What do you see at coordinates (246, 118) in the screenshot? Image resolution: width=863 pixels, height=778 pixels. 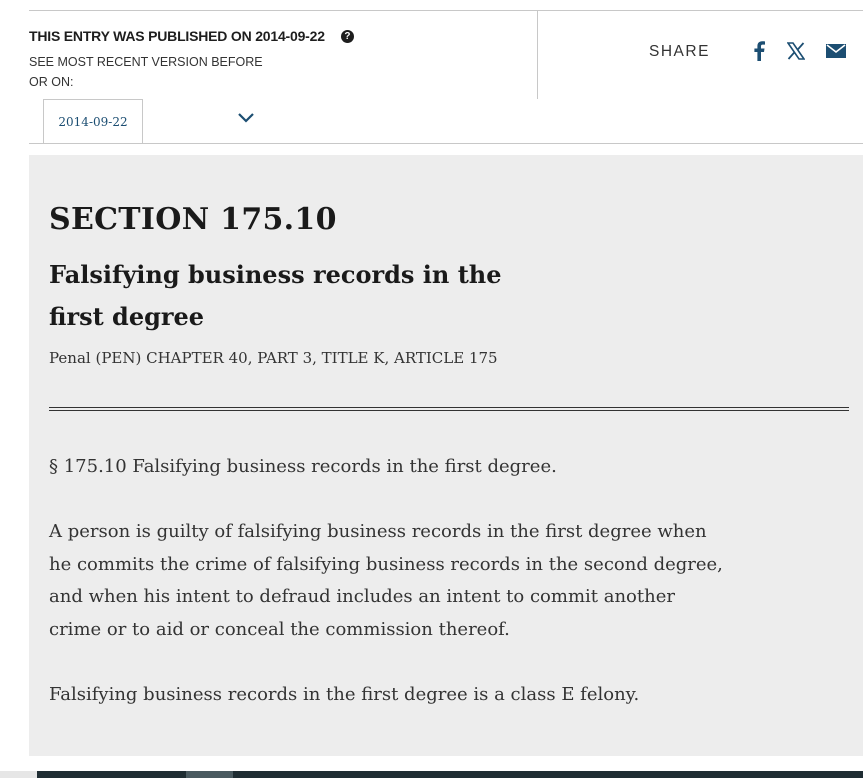 I see `chevron-down-icon` at bounding box center [246, 118].